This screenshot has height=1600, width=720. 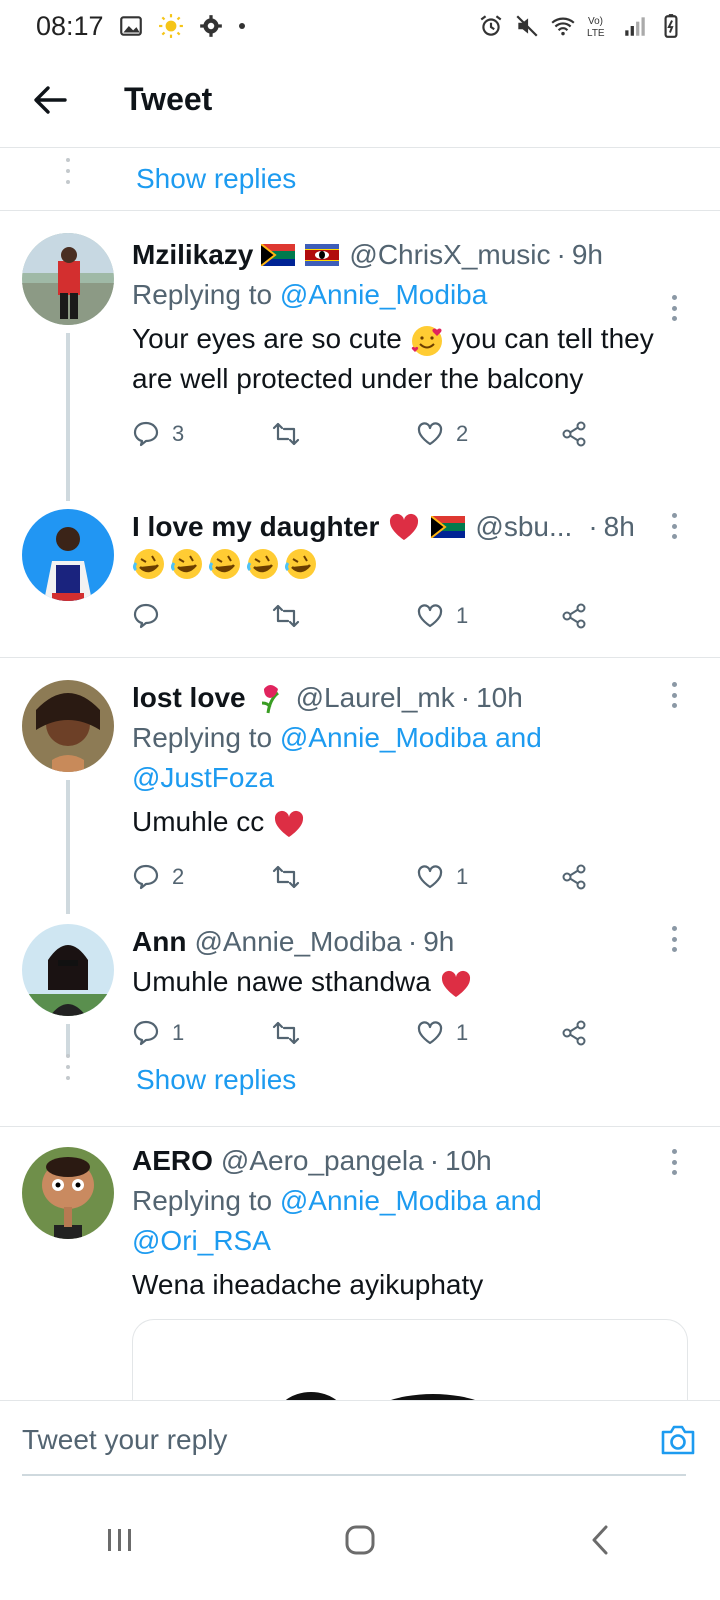 I want to click on home-button, so click(x=360, y=1540).